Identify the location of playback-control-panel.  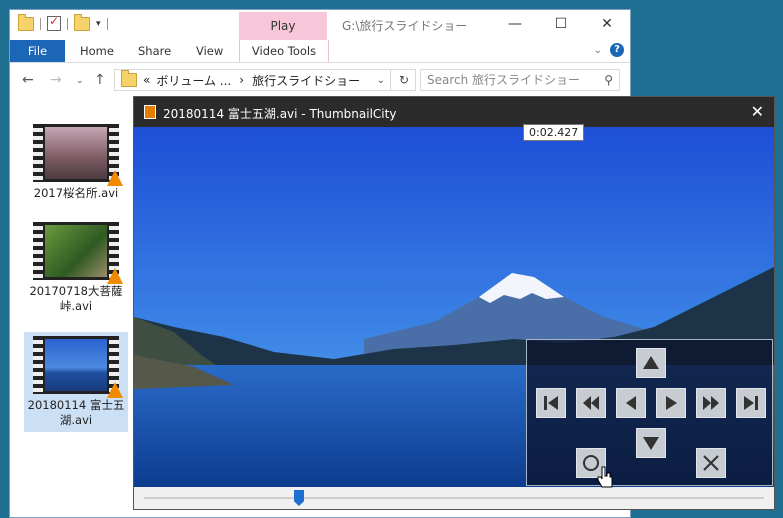
(649, 412).